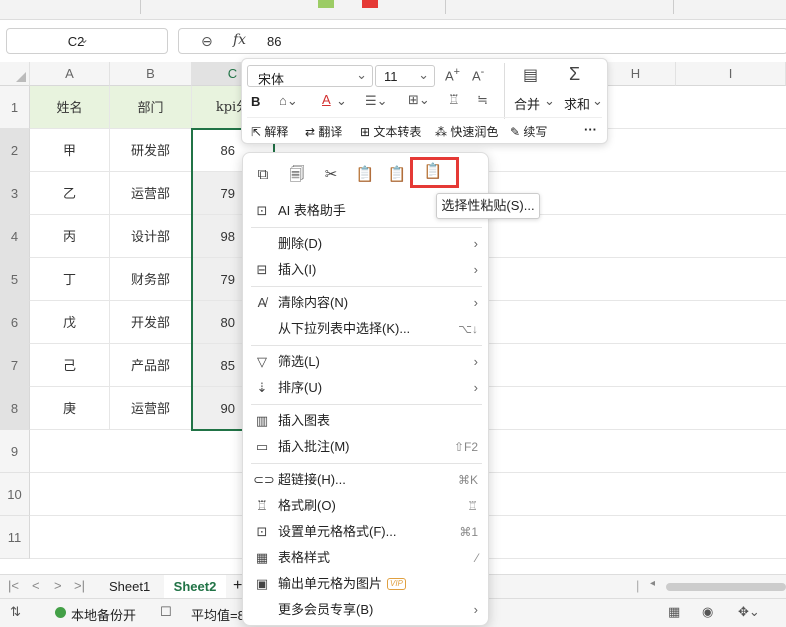 This screenshot has height=627, width=786. What do you see at coordinates (263, 175) in the screenshot?
I see `copy-icon: ⧉` at bounding box center [263, 175].